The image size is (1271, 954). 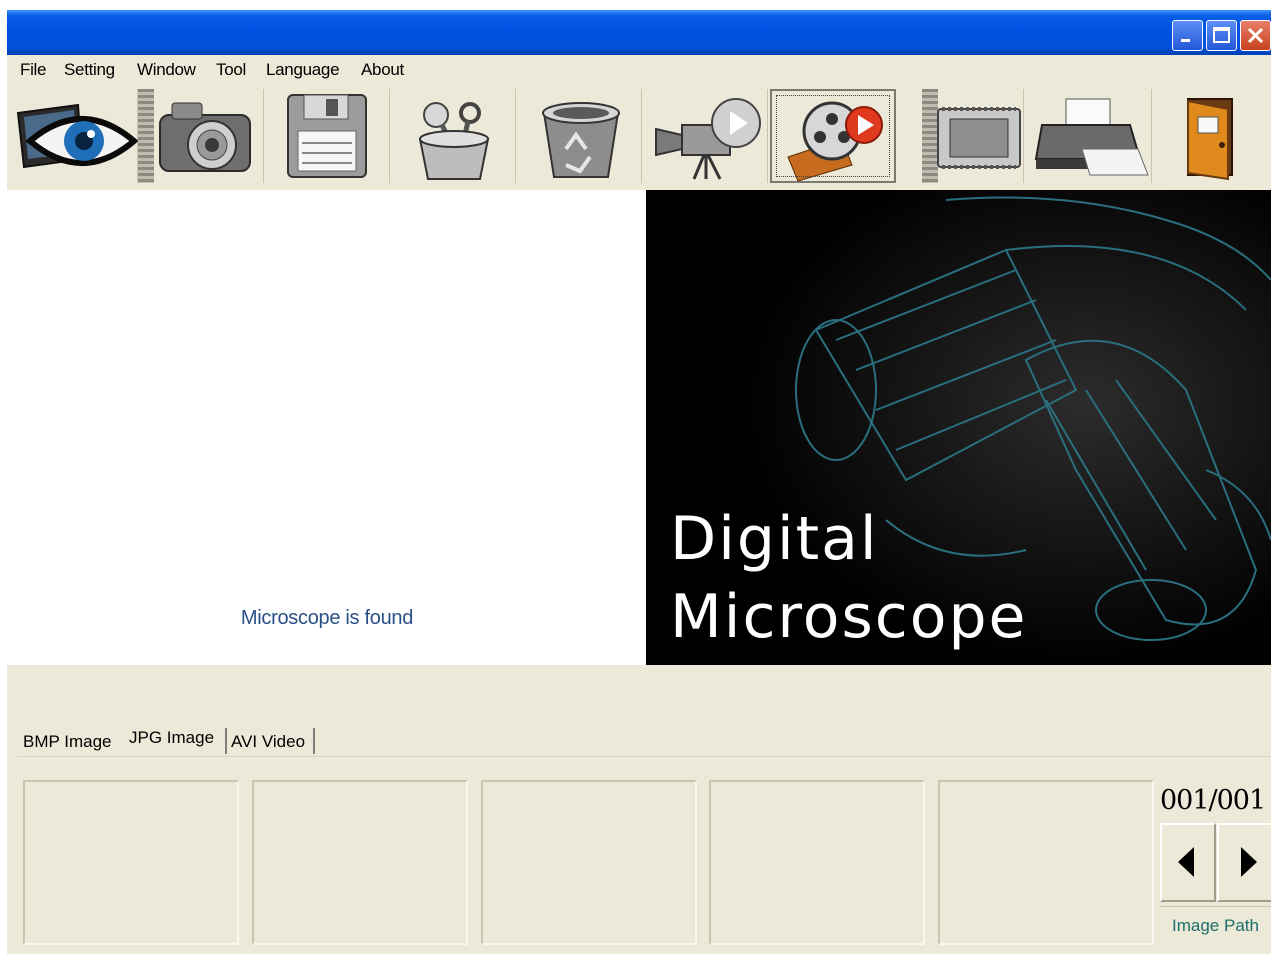 I want to click on playback-button, so click(x=833, y=136).